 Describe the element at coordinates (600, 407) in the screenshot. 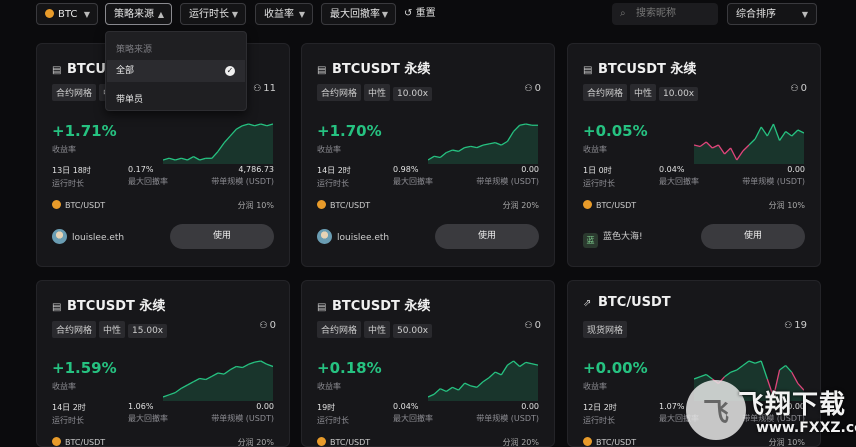

I see `runtime-value: 12日 2时` at that location.